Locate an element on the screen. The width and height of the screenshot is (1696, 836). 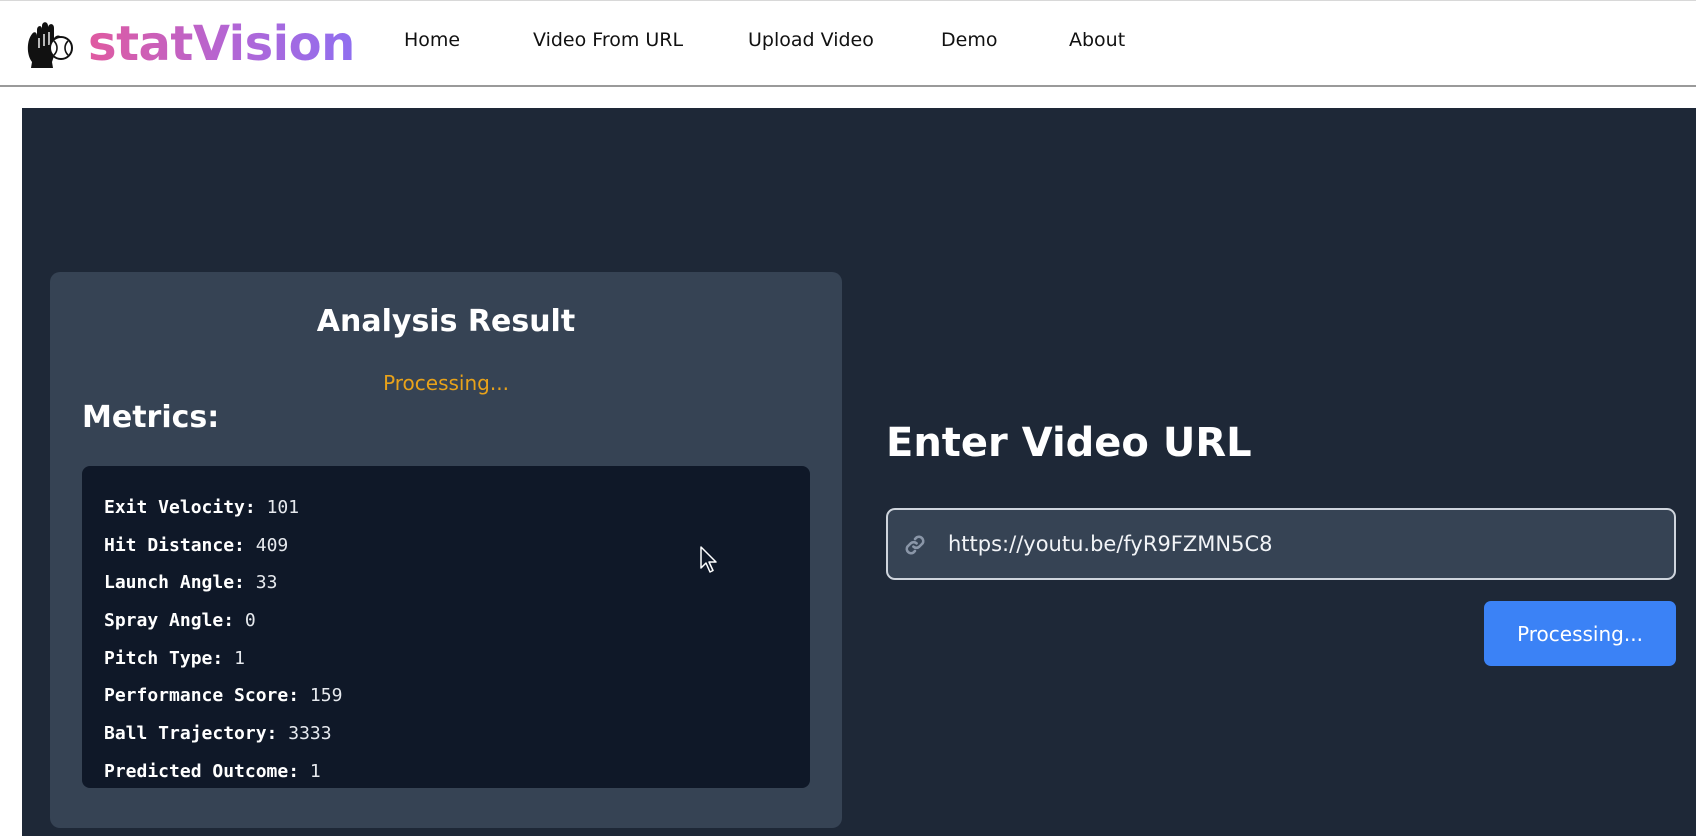
metric-pitch-type: Pitch Type: 1 is located at coordinates (457, 666).